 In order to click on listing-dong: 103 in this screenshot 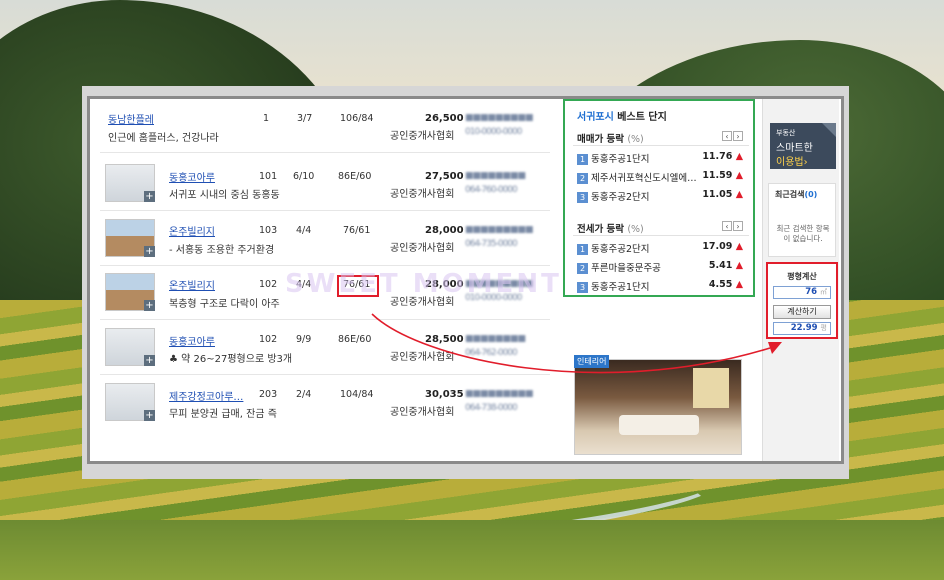, I will do `click(268, 230)`.